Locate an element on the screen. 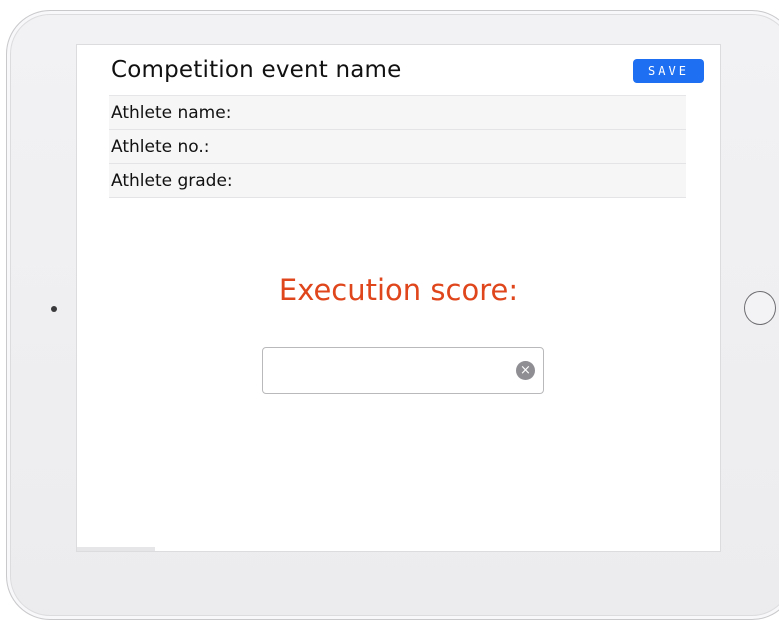 This screenshot has width=779, height=620. athlete-number-label: Athlete no.: is located at coordinates (160, 146).